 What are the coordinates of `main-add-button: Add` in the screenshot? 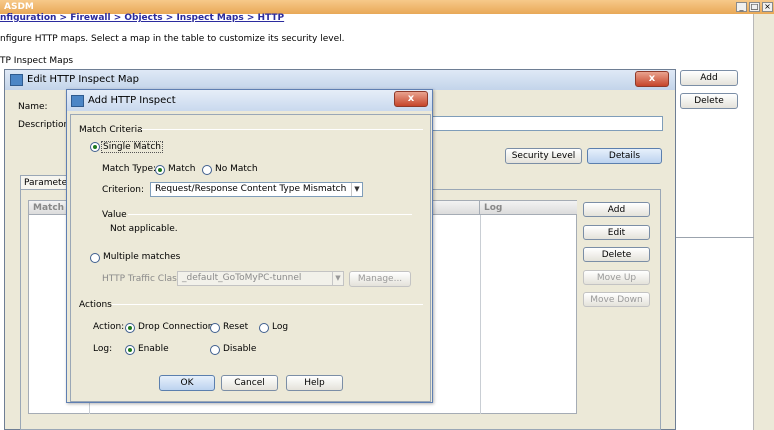 It's located at (709, 78).